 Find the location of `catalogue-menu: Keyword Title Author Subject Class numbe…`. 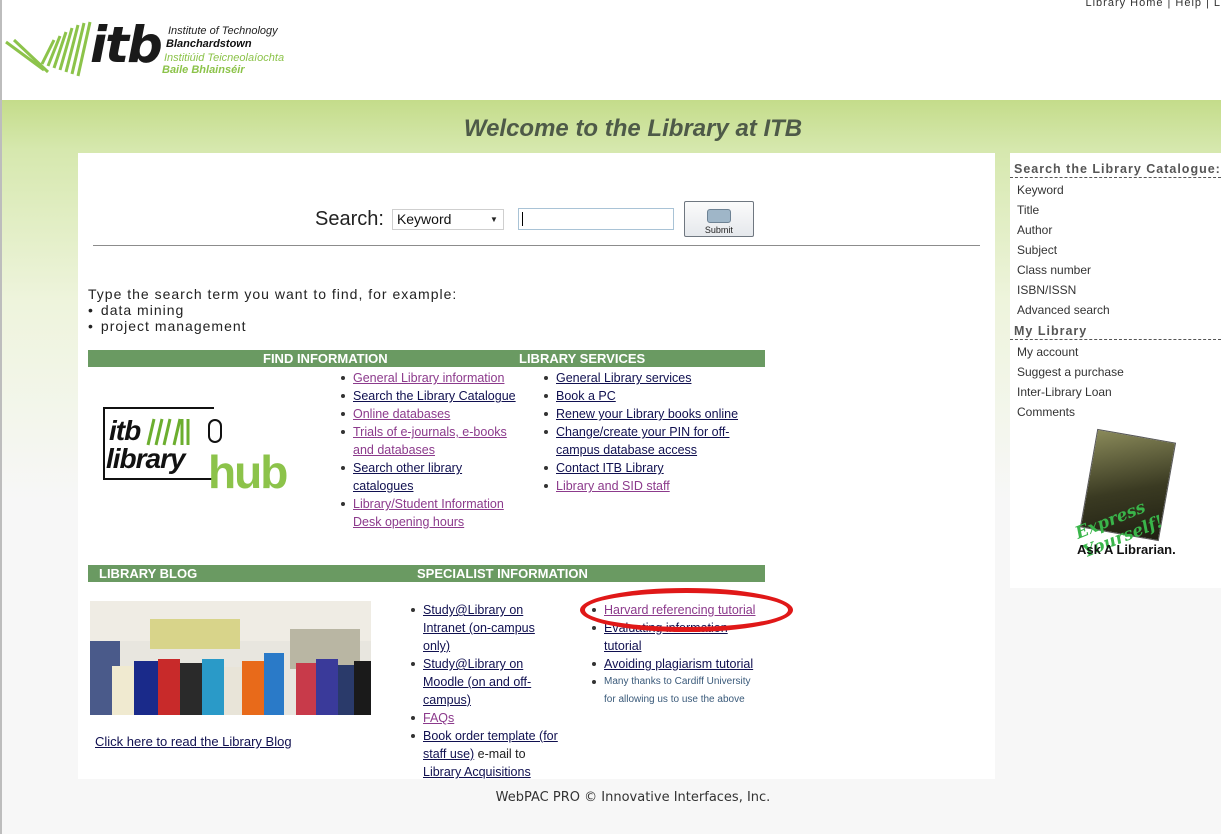

catalogue-menu: Keyword Title Author Subject Class numbe… is located at coordinates (1115, 249).